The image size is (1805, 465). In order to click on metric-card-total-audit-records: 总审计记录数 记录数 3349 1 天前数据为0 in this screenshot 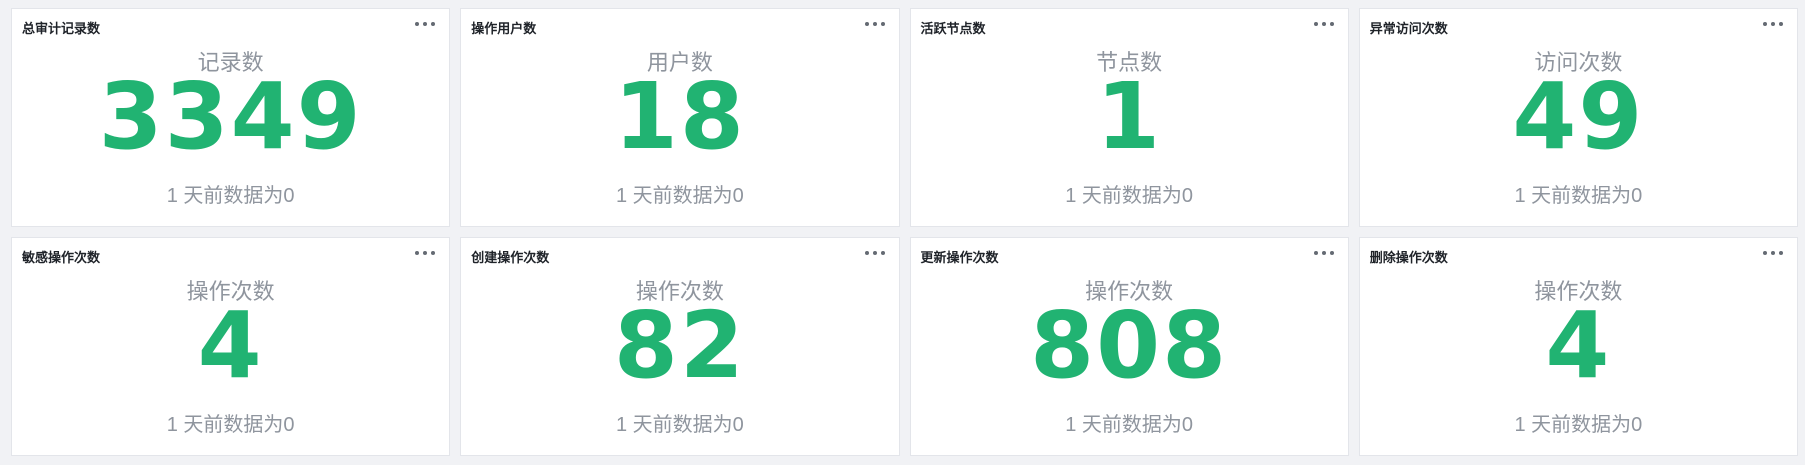, I will do `click(231, 117)`.